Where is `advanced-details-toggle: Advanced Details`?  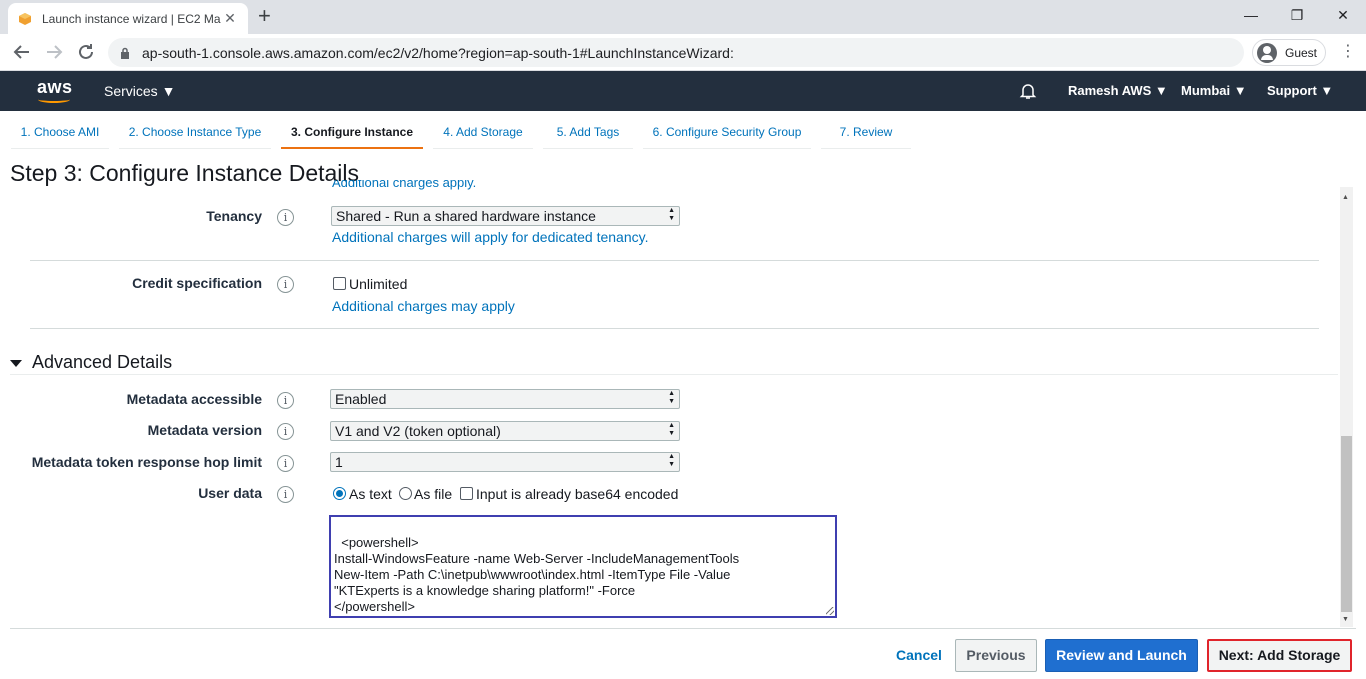 advanced-details-toggle: Advanced Details is located at coordinates (91, 362).